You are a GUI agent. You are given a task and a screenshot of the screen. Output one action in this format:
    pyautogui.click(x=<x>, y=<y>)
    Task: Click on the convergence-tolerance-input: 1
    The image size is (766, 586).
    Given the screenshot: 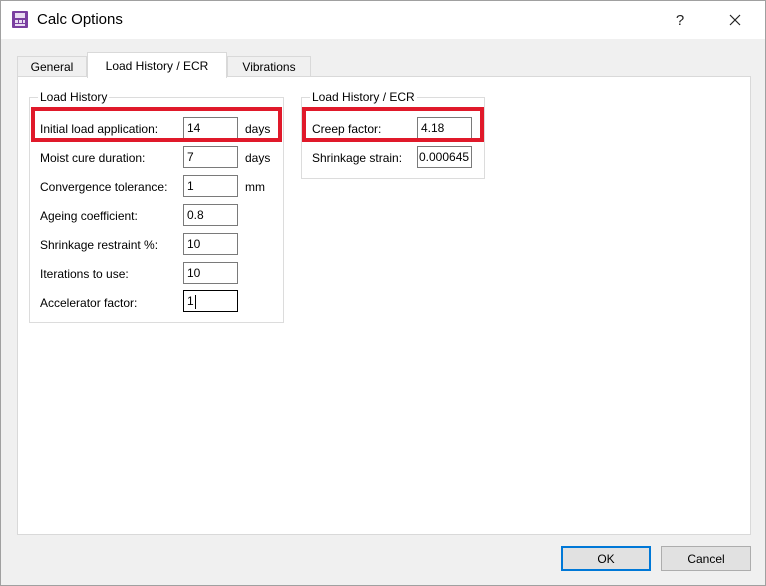 What is the action you would take?
    pyautogui.click(x=210, y=186)
    